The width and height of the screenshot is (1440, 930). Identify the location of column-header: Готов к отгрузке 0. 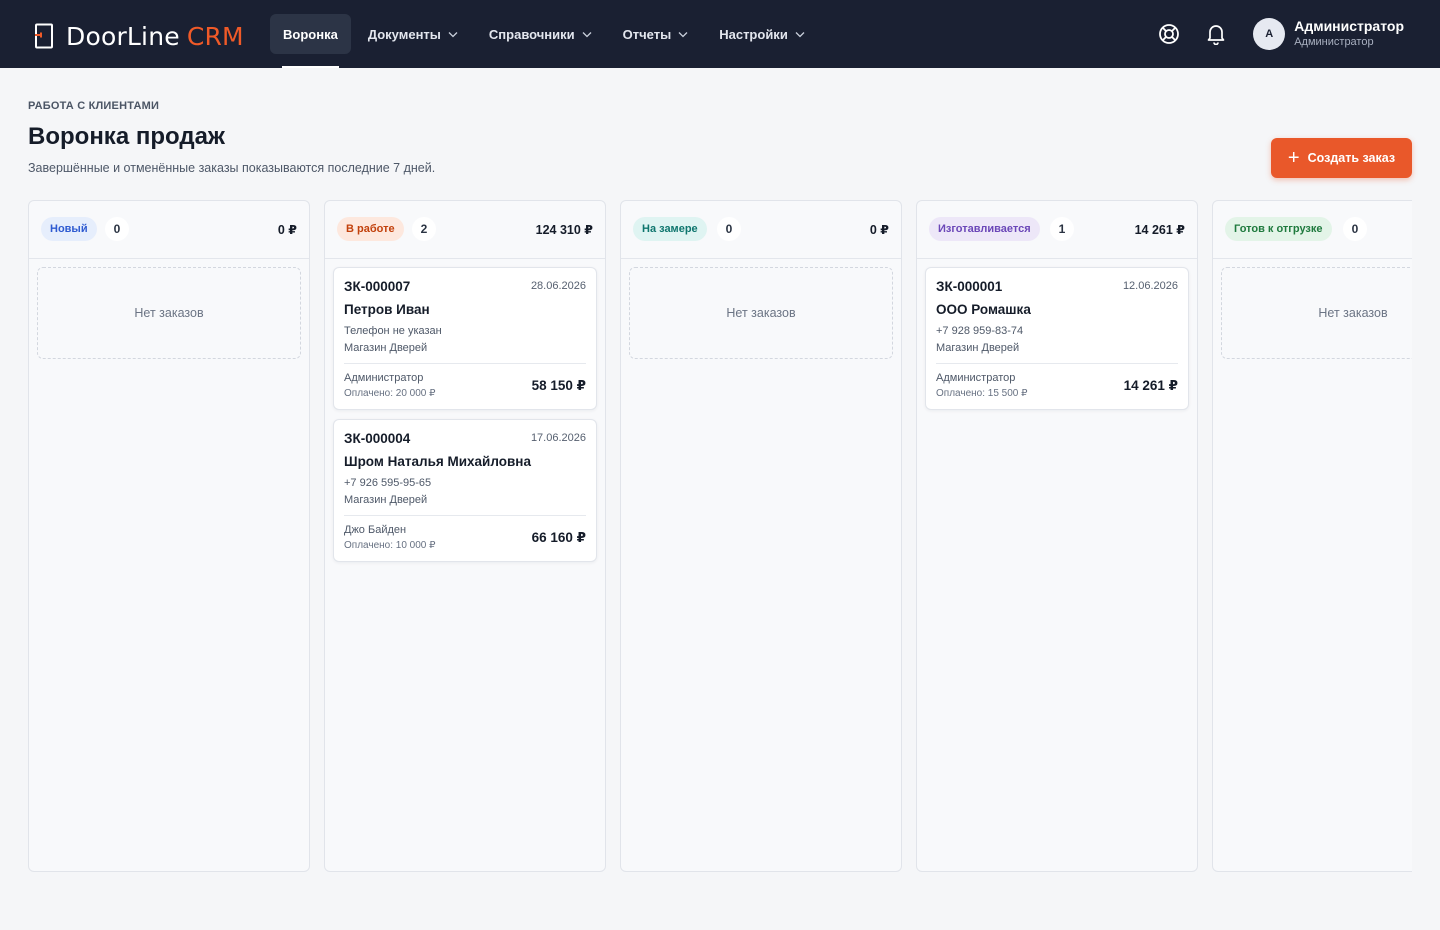
(1312, 230).